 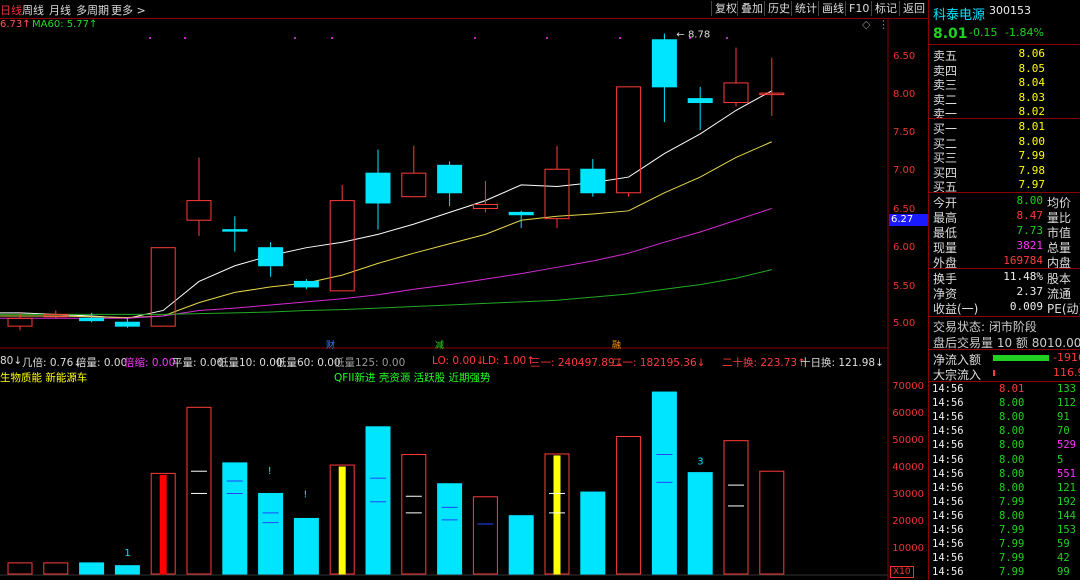 What do you see at coordinates (308, 363) in the screenshot?
I see `ind-g: 低量60: 0.00` at bounding box center [308, 363].